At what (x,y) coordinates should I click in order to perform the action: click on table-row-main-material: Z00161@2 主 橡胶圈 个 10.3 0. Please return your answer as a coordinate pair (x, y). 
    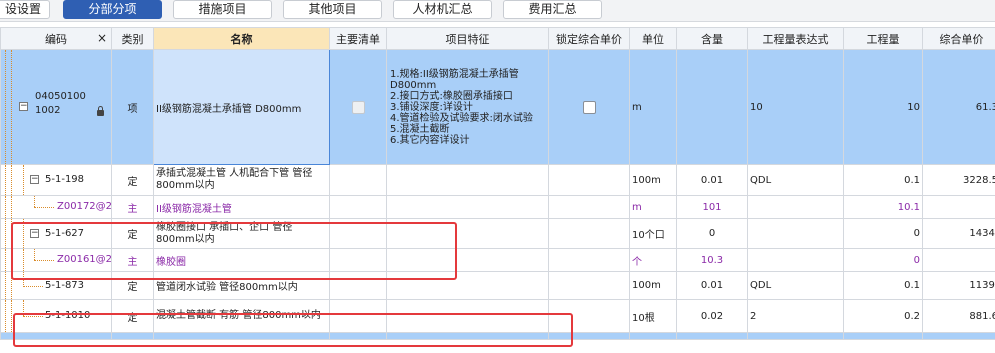
    Looking at the image, I should click on (497, 260).